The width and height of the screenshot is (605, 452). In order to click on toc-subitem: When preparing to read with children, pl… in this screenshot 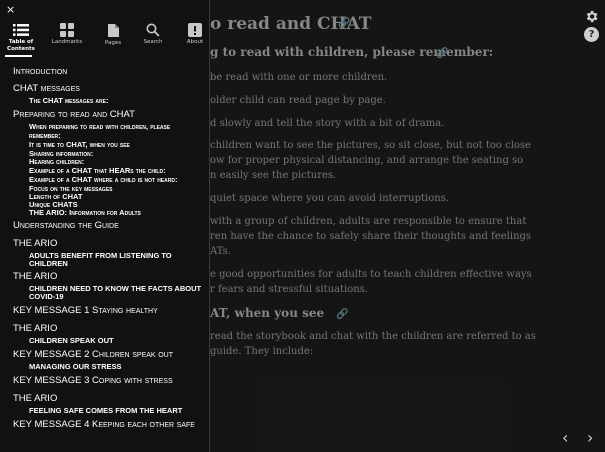, I will do `click(99, 126)`.